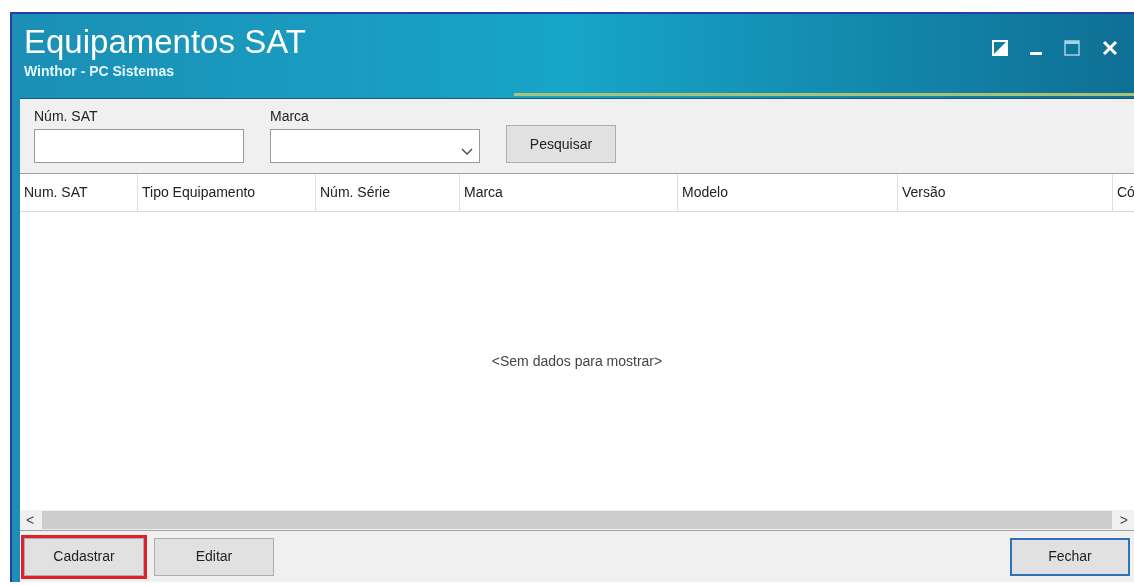 The image size is (1134, 585). I want to click on input-field, so click(139, 146).